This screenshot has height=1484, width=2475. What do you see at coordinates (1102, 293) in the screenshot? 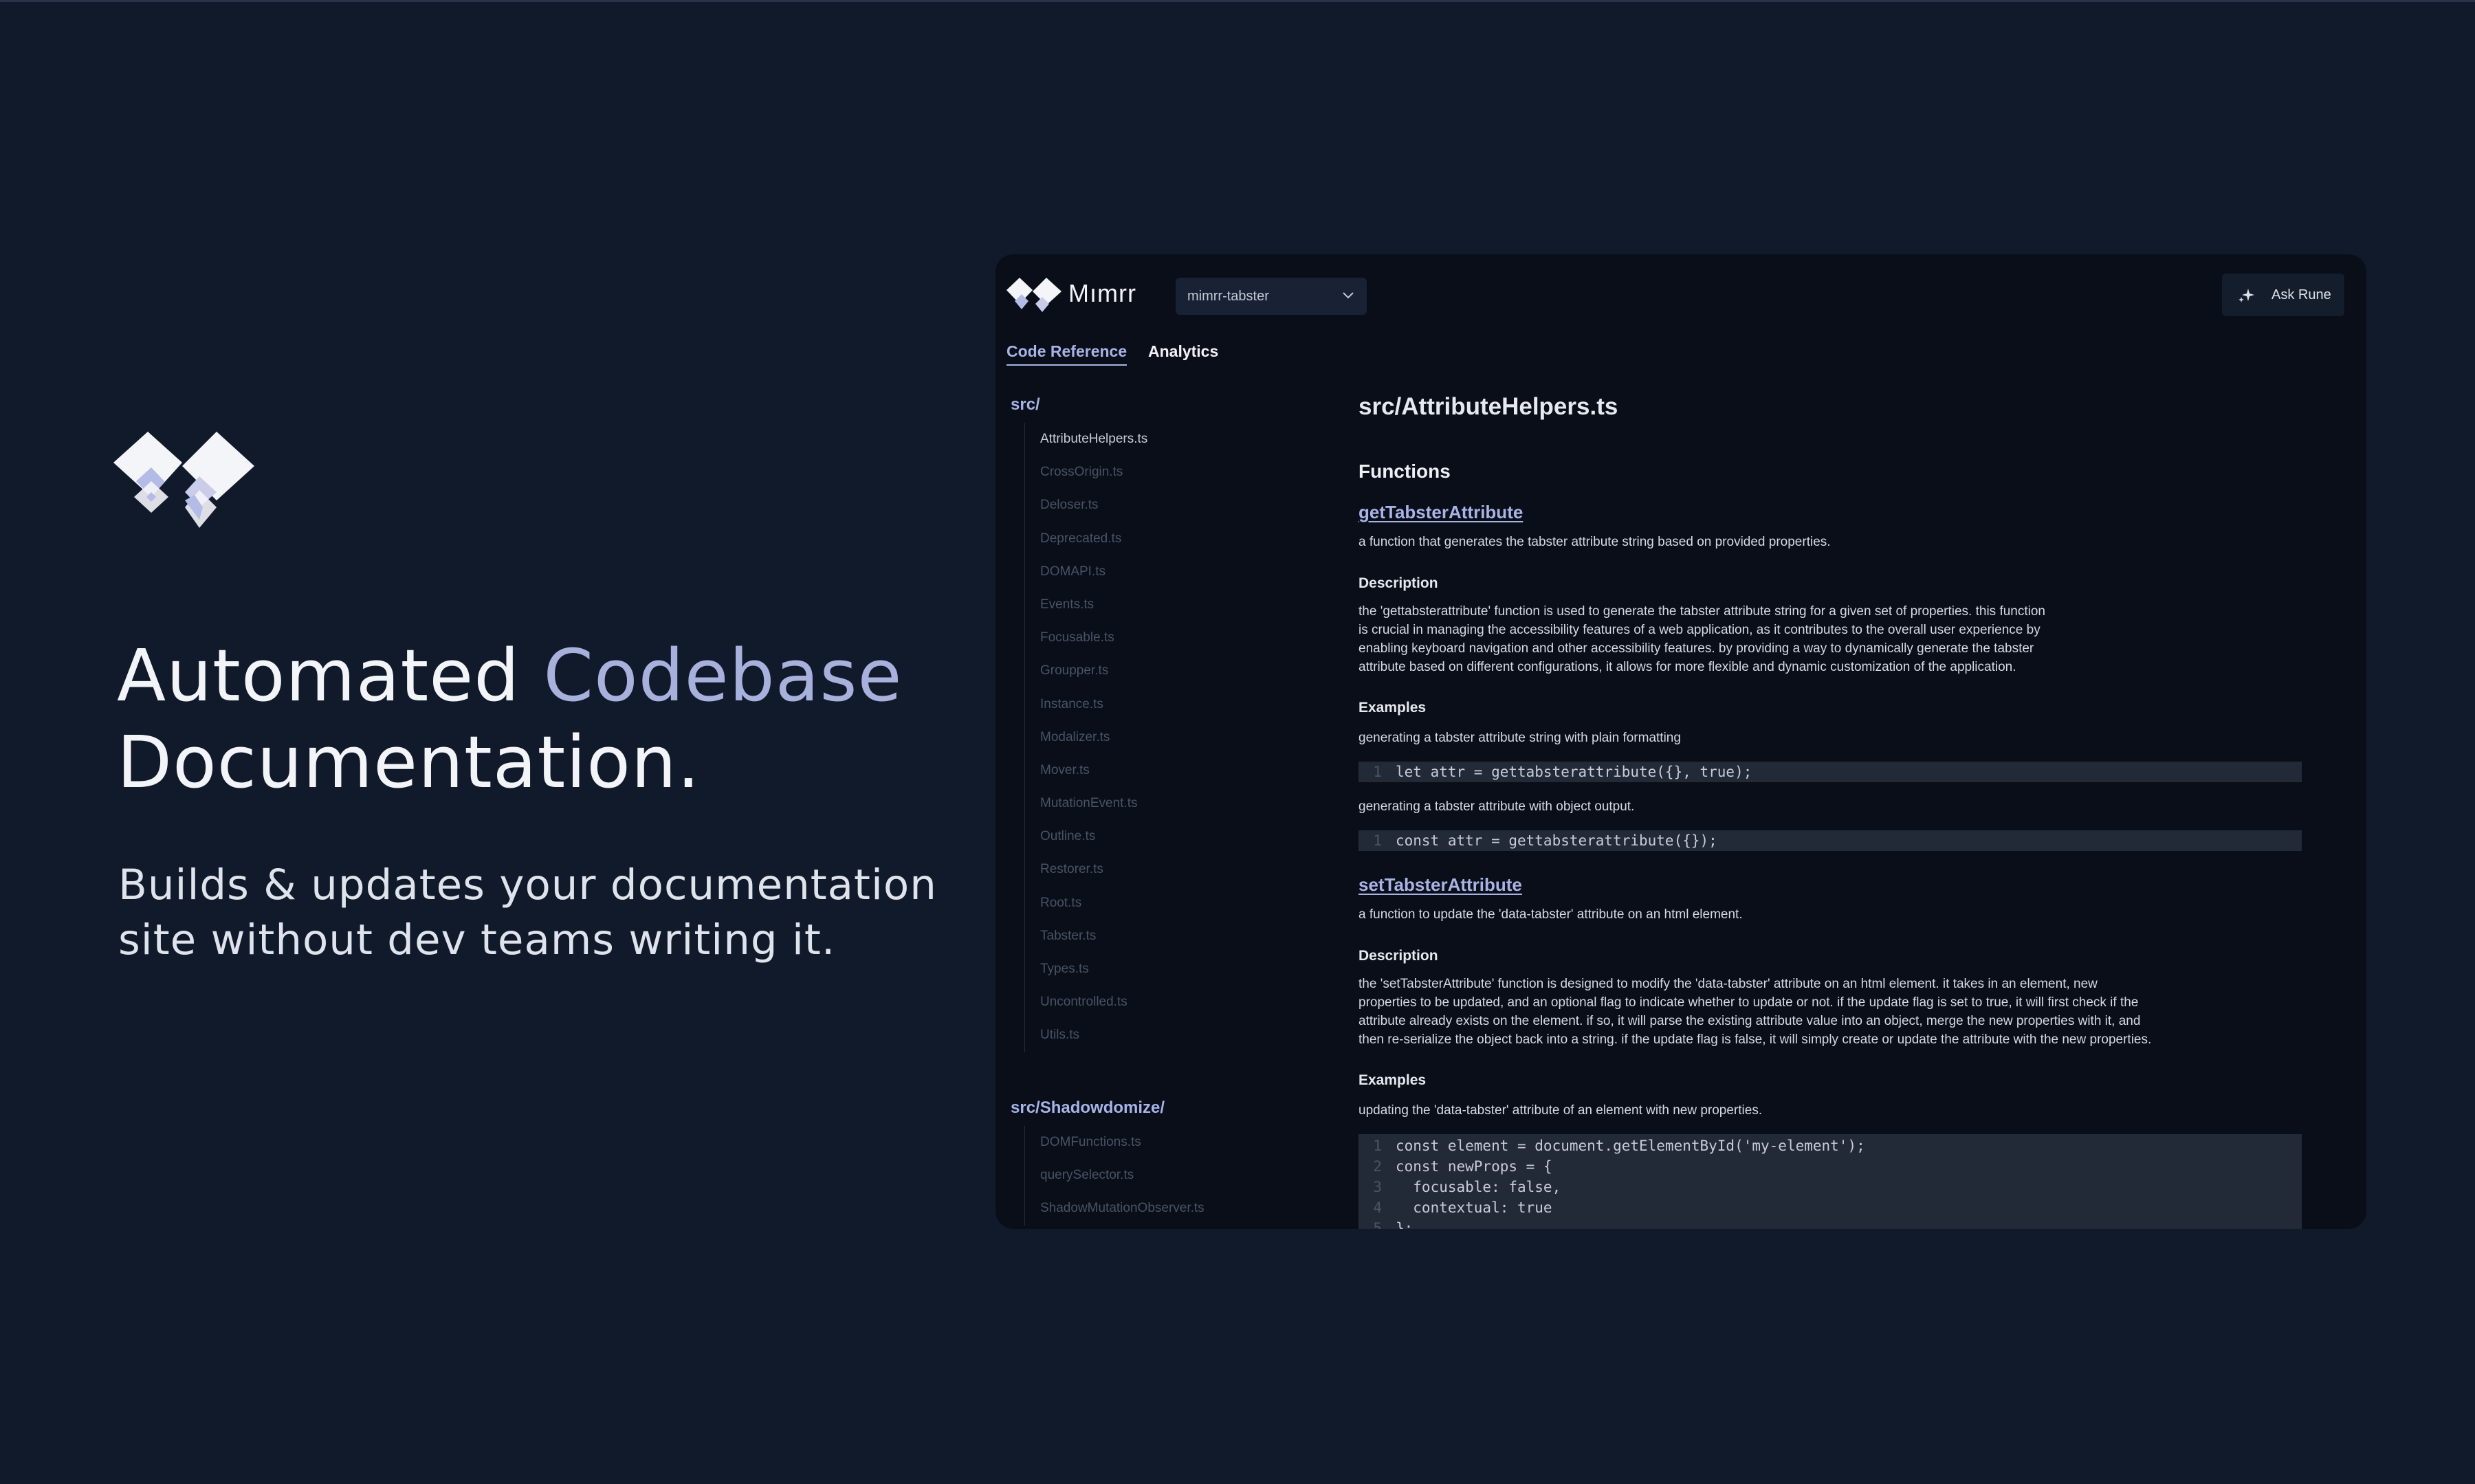
I see `app-brand: Mımrr` at bounding box center [1102, 293].